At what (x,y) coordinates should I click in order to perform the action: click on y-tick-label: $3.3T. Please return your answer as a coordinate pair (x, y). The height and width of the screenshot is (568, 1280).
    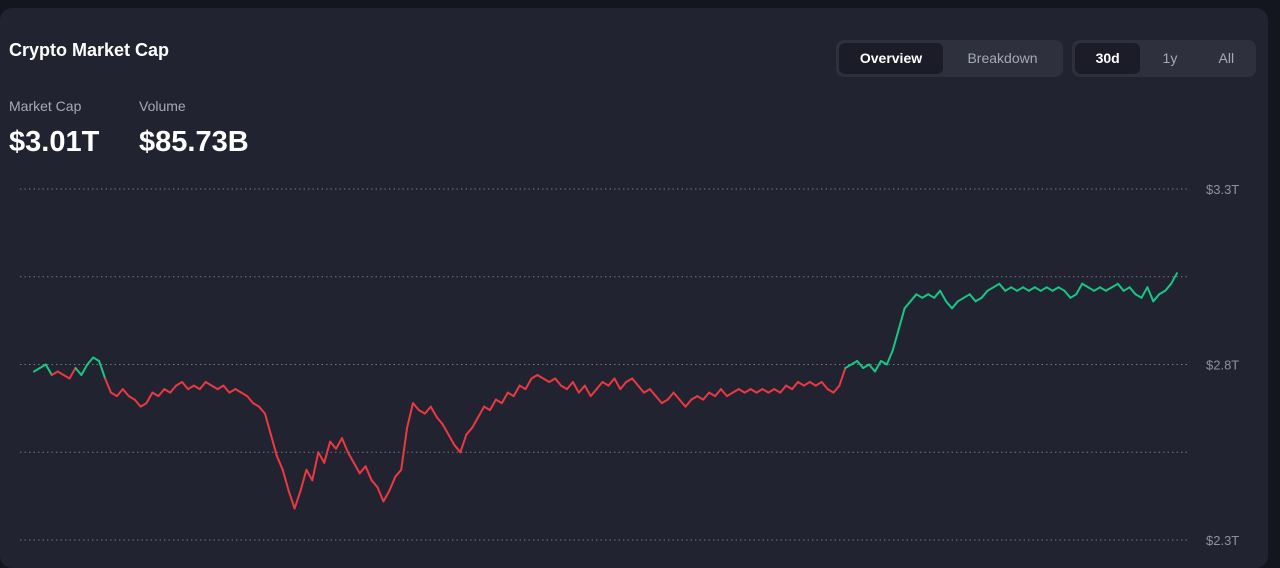
    Looking at the image, I should click on (1222, 189).